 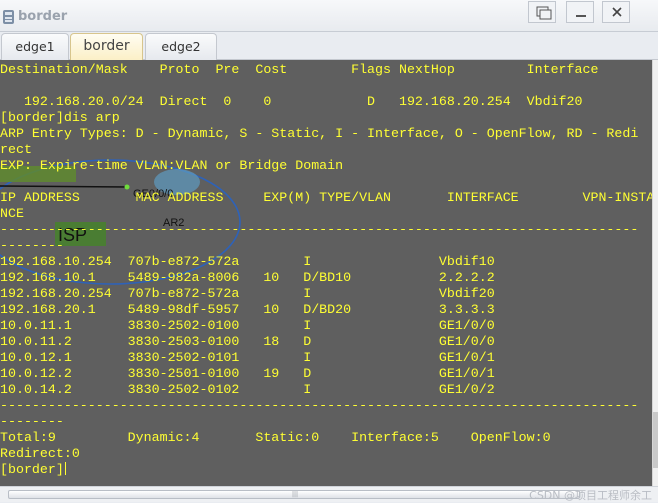 What do you see at coordinates (8, 17) in the screenshot?
I see `device-console-icon` at bounding box center [8, 17].